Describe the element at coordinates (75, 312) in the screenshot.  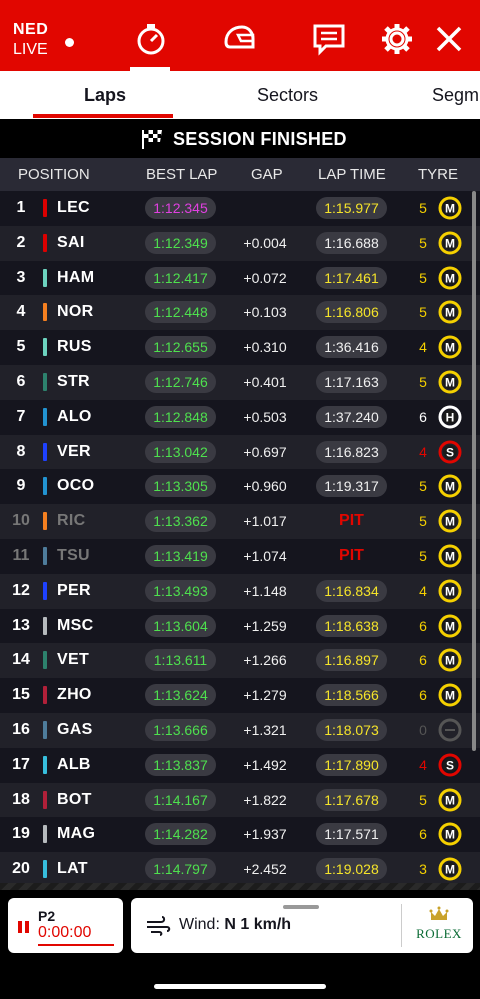
I see `driver-code: NOR` at that location.